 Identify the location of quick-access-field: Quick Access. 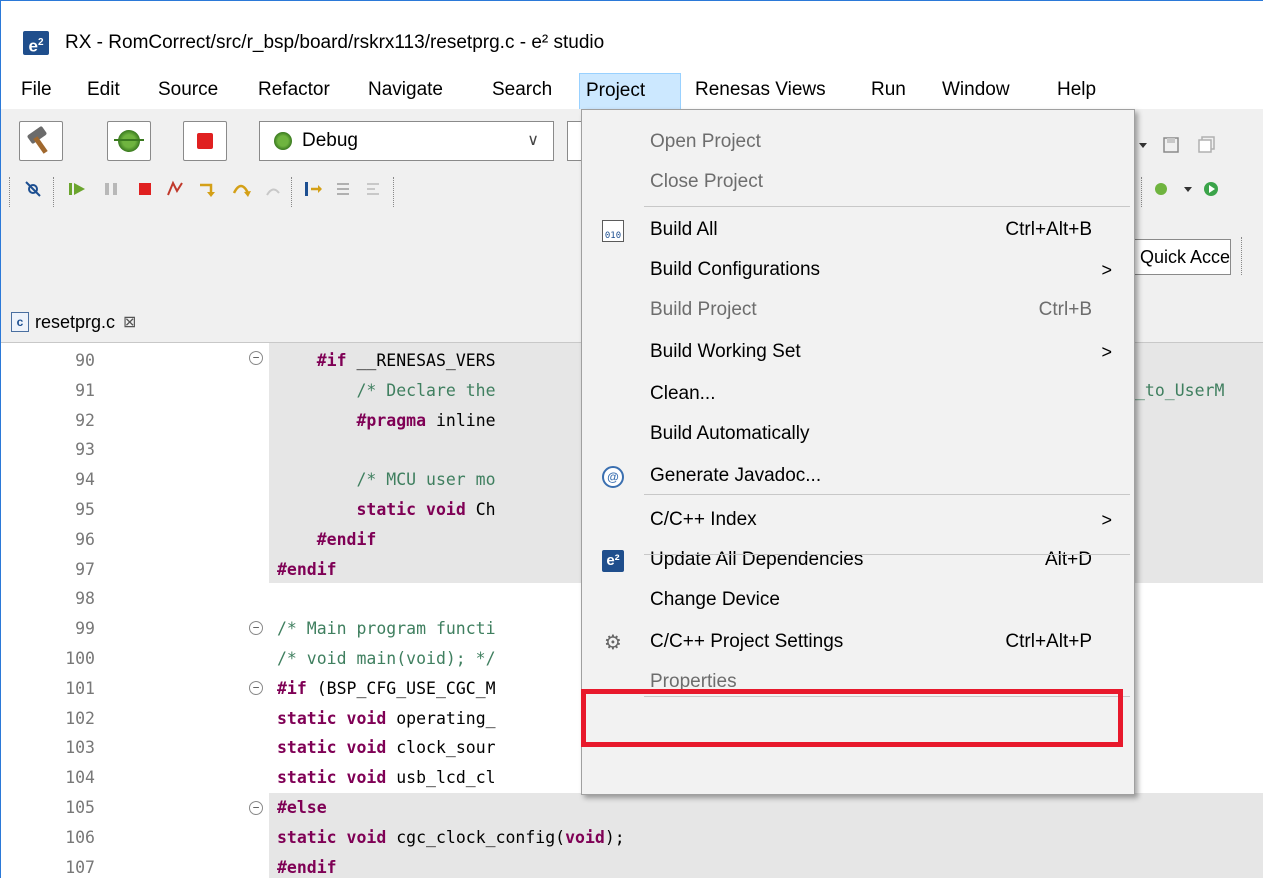
(1181, 257).